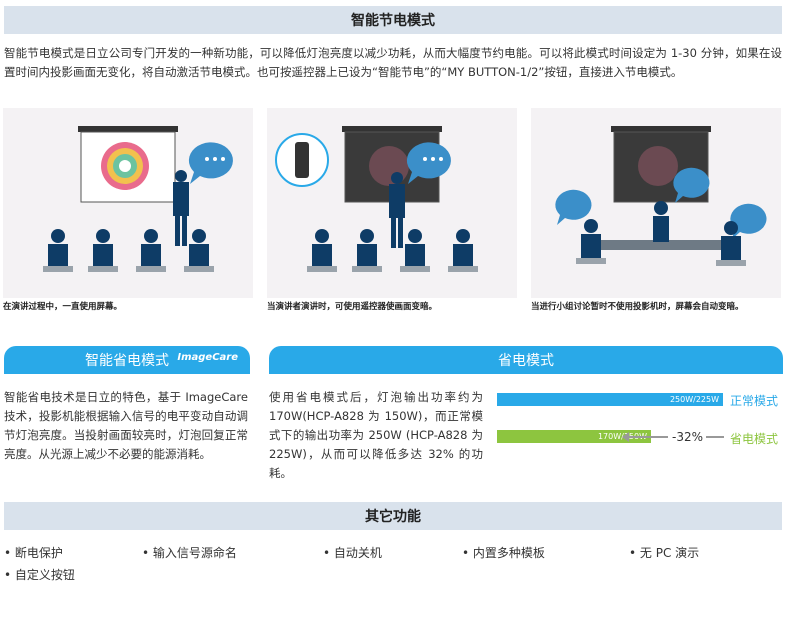  Describe the element at coordinates (39, 575) in the screenshot. I see `feature-item: • 自定义按钮` at that location.